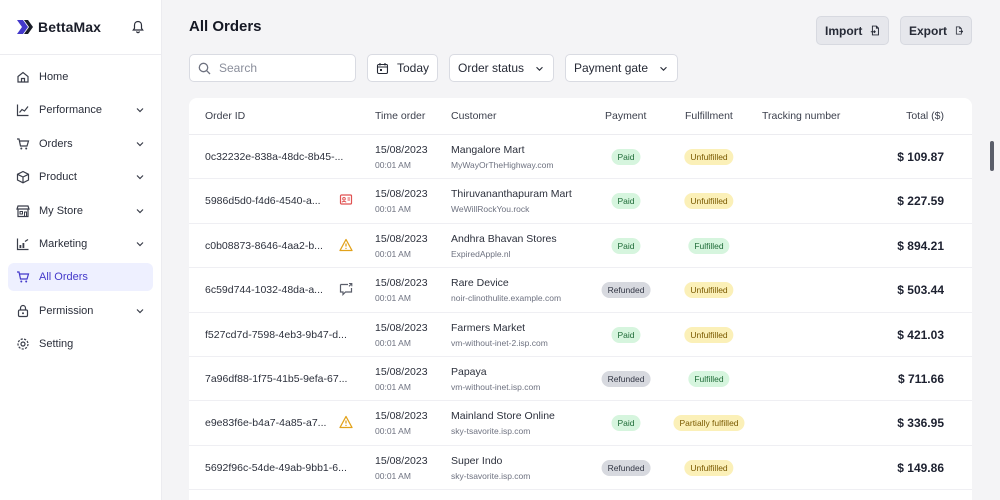 The image size is (1000, 500). I want to click on sidebar-item-home: Home, so click(80, 77).